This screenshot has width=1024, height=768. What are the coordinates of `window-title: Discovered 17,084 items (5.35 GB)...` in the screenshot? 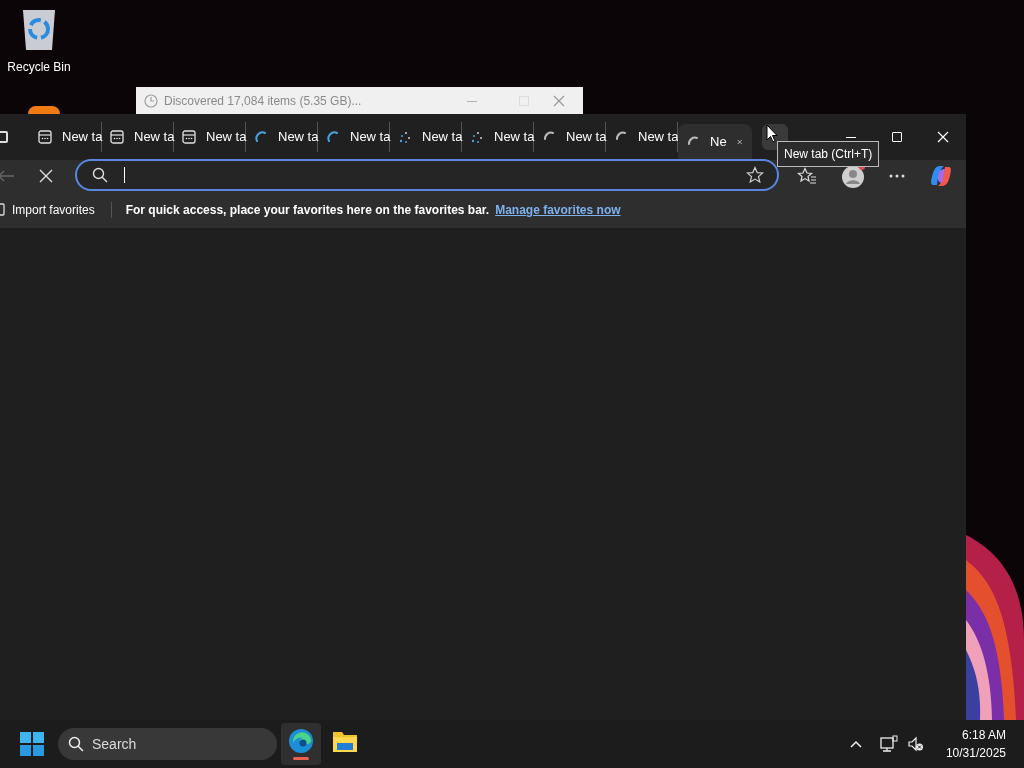 It's located at (263, 101).